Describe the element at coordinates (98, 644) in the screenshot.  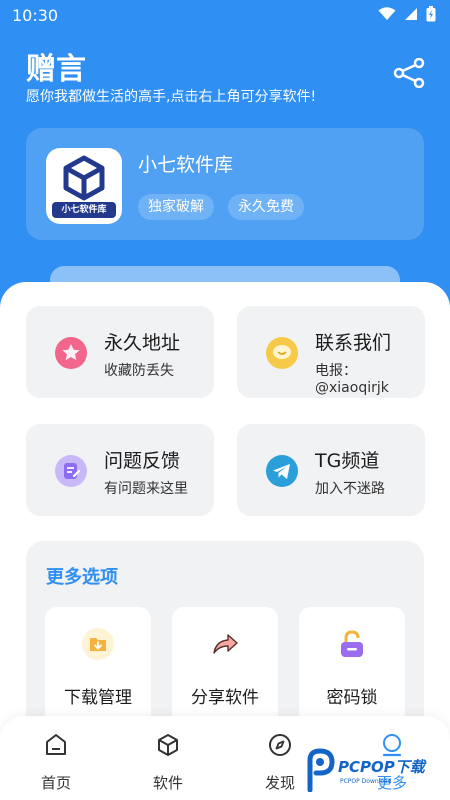
I see `download-folder-icon` at that location.